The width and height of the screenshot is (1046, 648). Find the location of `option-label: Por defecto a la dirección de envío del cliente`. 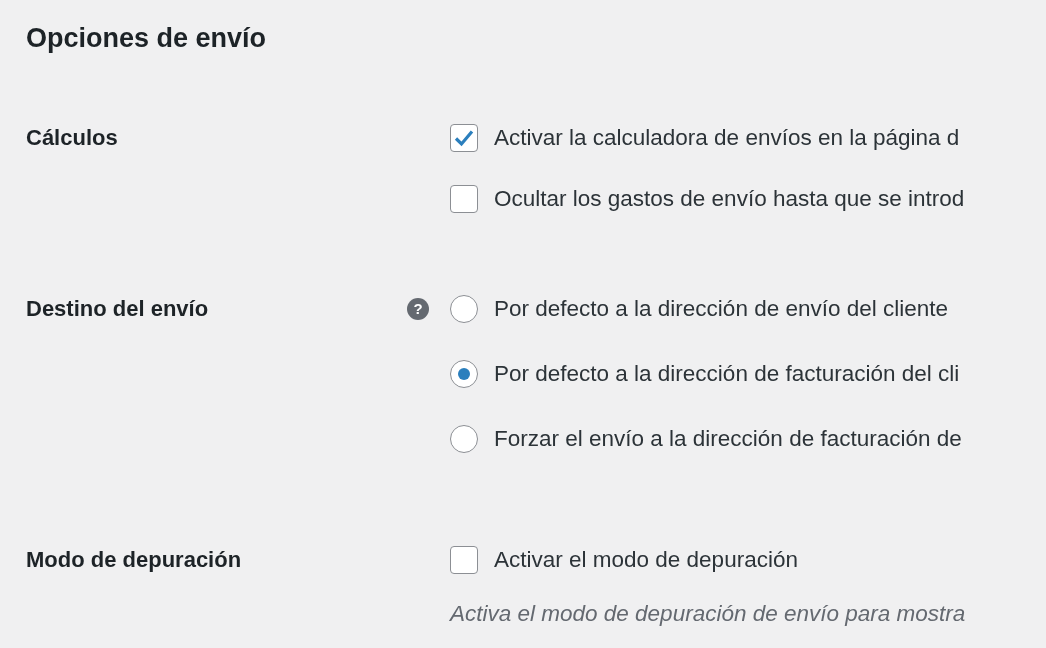

option-label: Por defecto a la dirección de envío del cliente is located at coordinates (721, 309).